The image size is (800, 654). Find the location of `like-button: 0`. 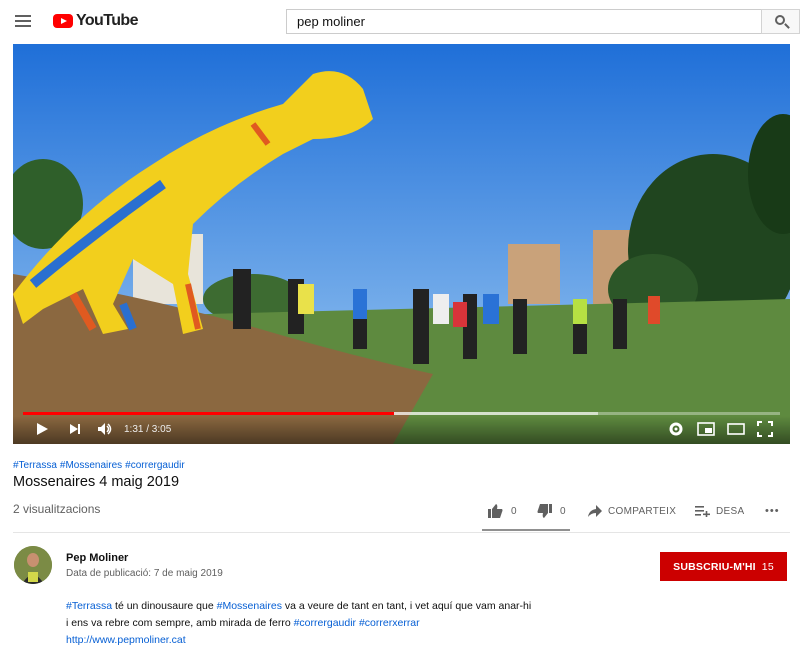

like-button: 0 is located at coordinates (502, 511).